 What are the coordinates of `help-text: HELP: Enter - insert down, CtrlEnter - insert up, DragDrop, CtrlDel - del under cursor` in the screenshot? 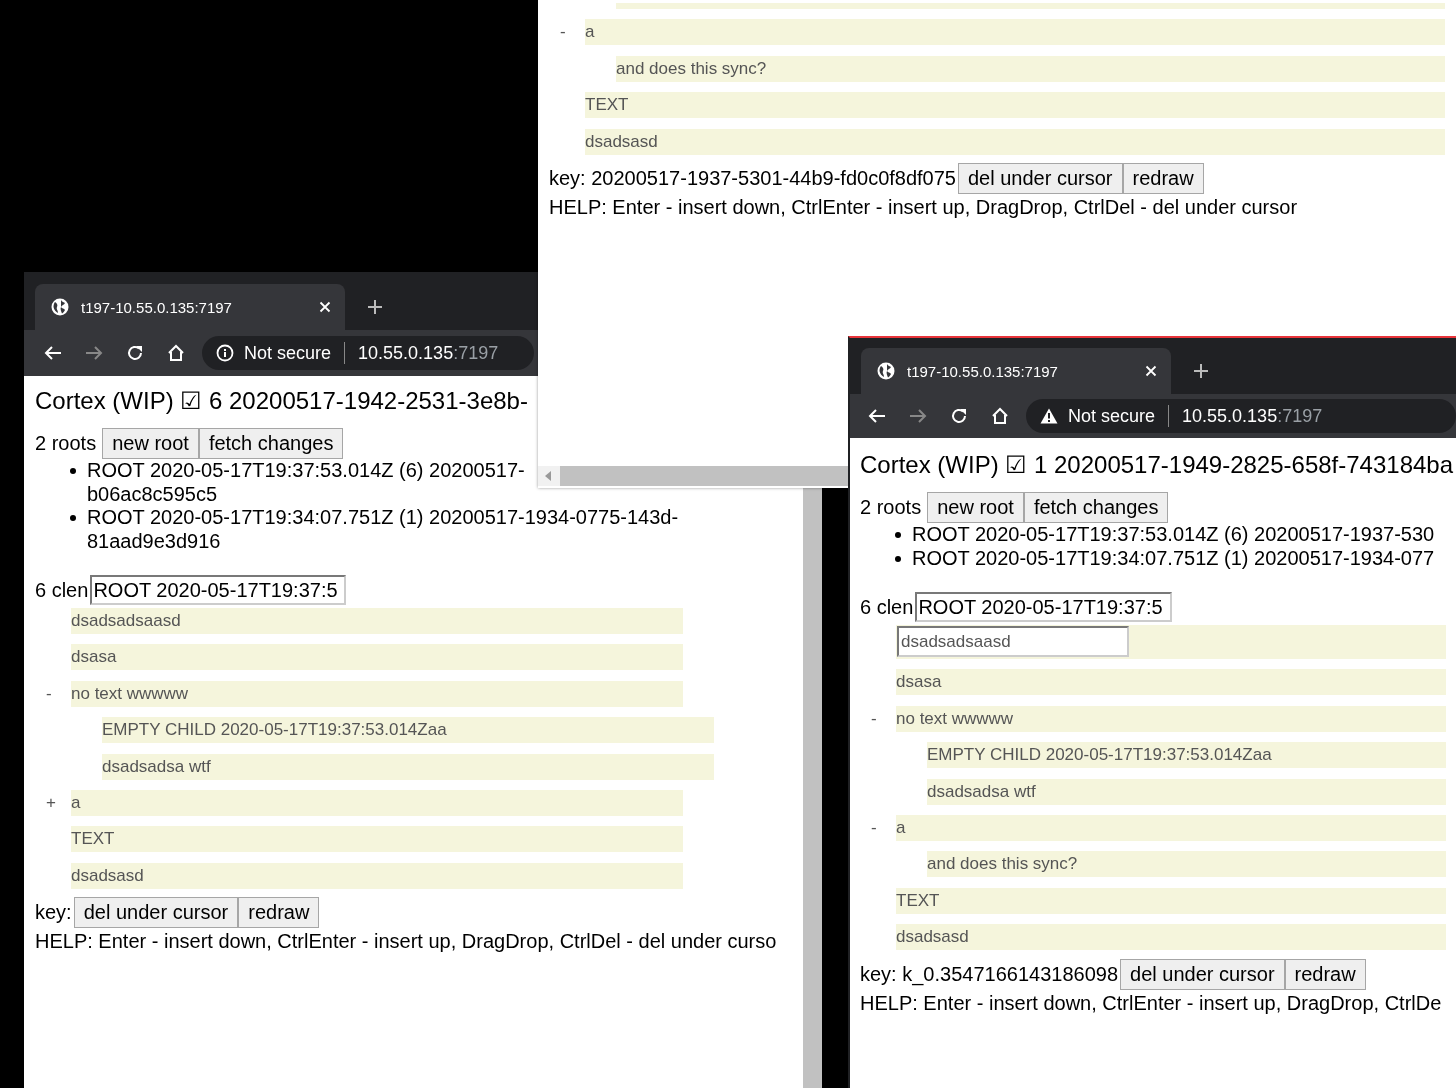 It's located at (923, 207).